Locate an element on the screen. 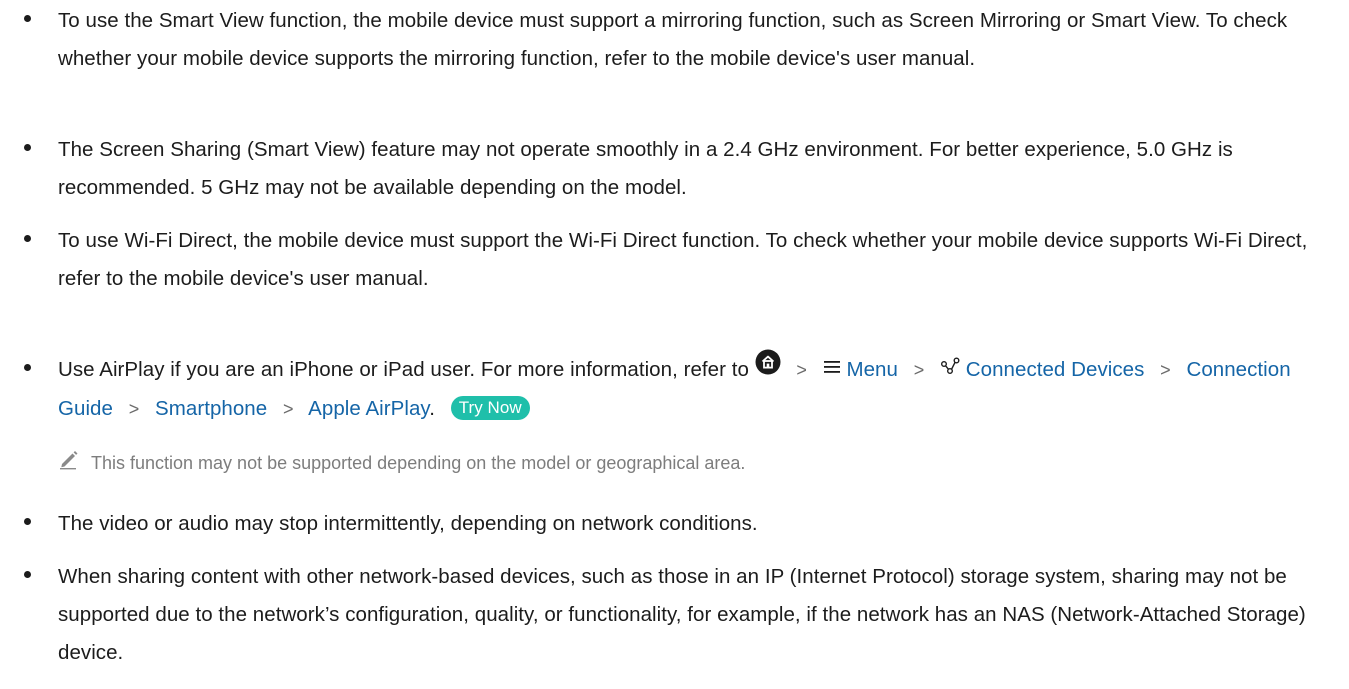 The height and width of the screenshot is (689, 1349). apple-airplay-link: Apple AirPlay is located at coordinates (368, 408).